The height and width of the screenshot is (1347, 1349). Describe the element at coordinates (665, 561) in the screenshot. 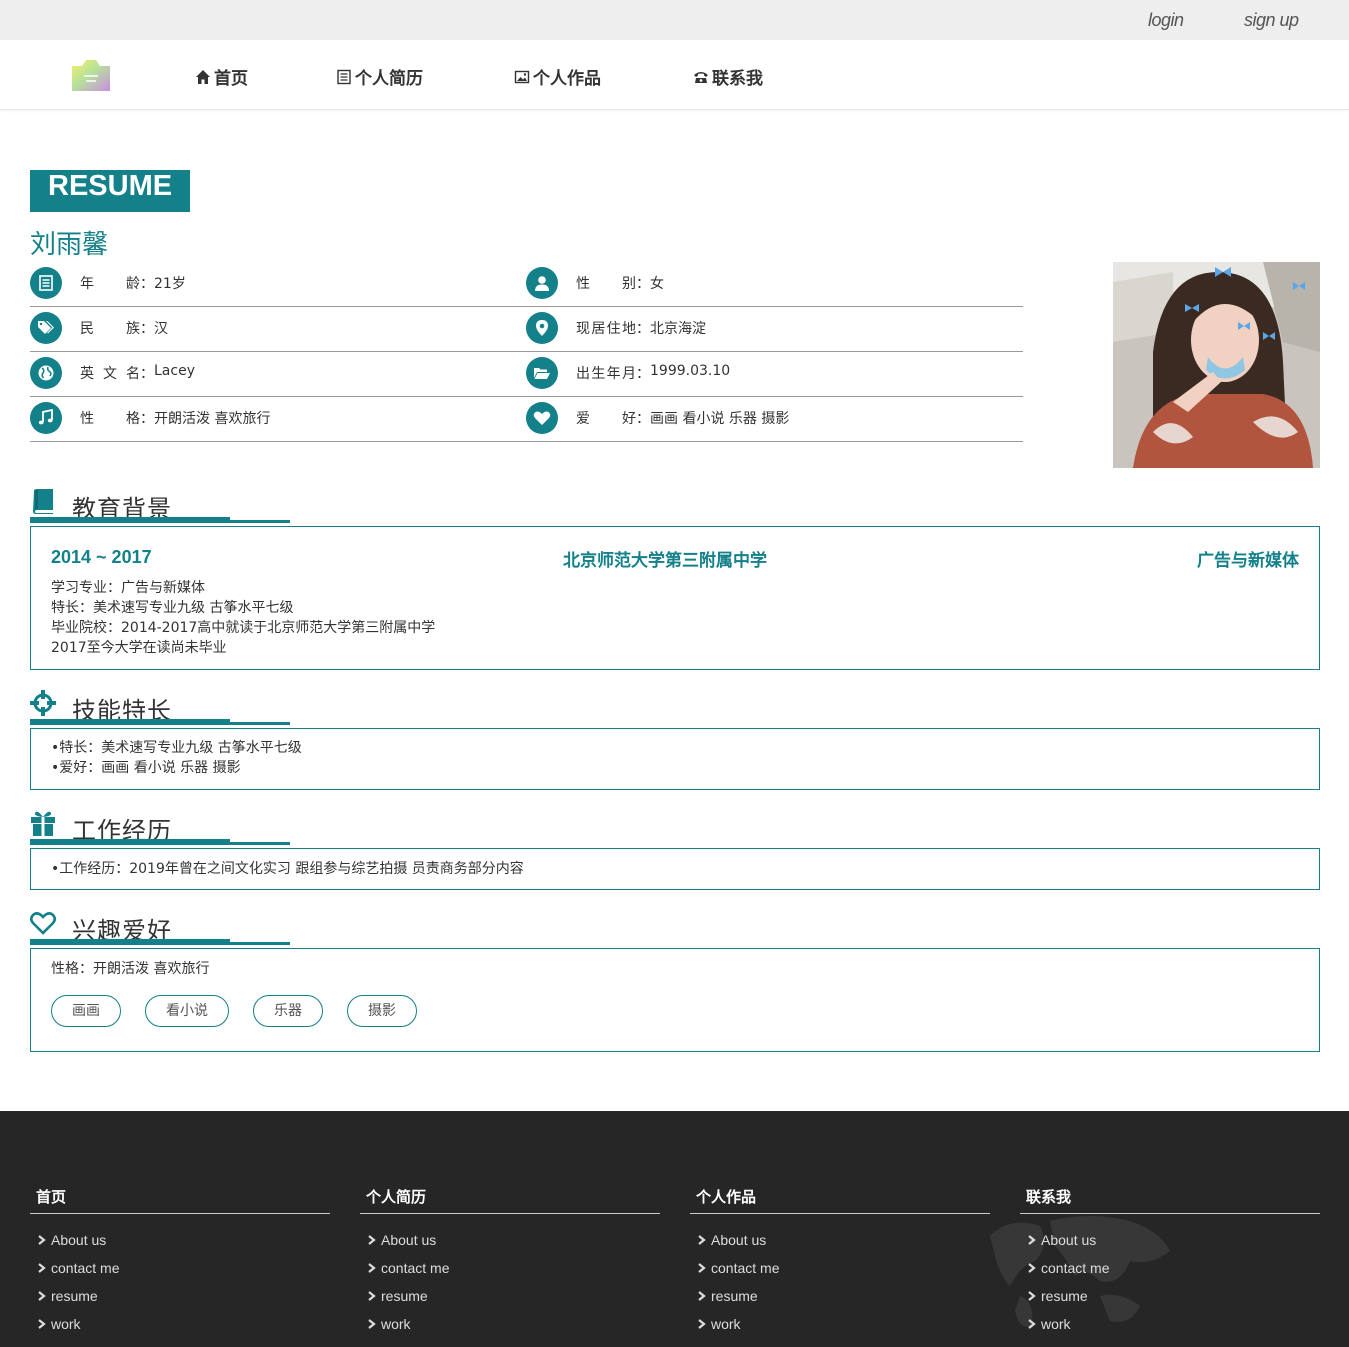

I see `edu-school: 北京师范大学第三附属中学` at that location.